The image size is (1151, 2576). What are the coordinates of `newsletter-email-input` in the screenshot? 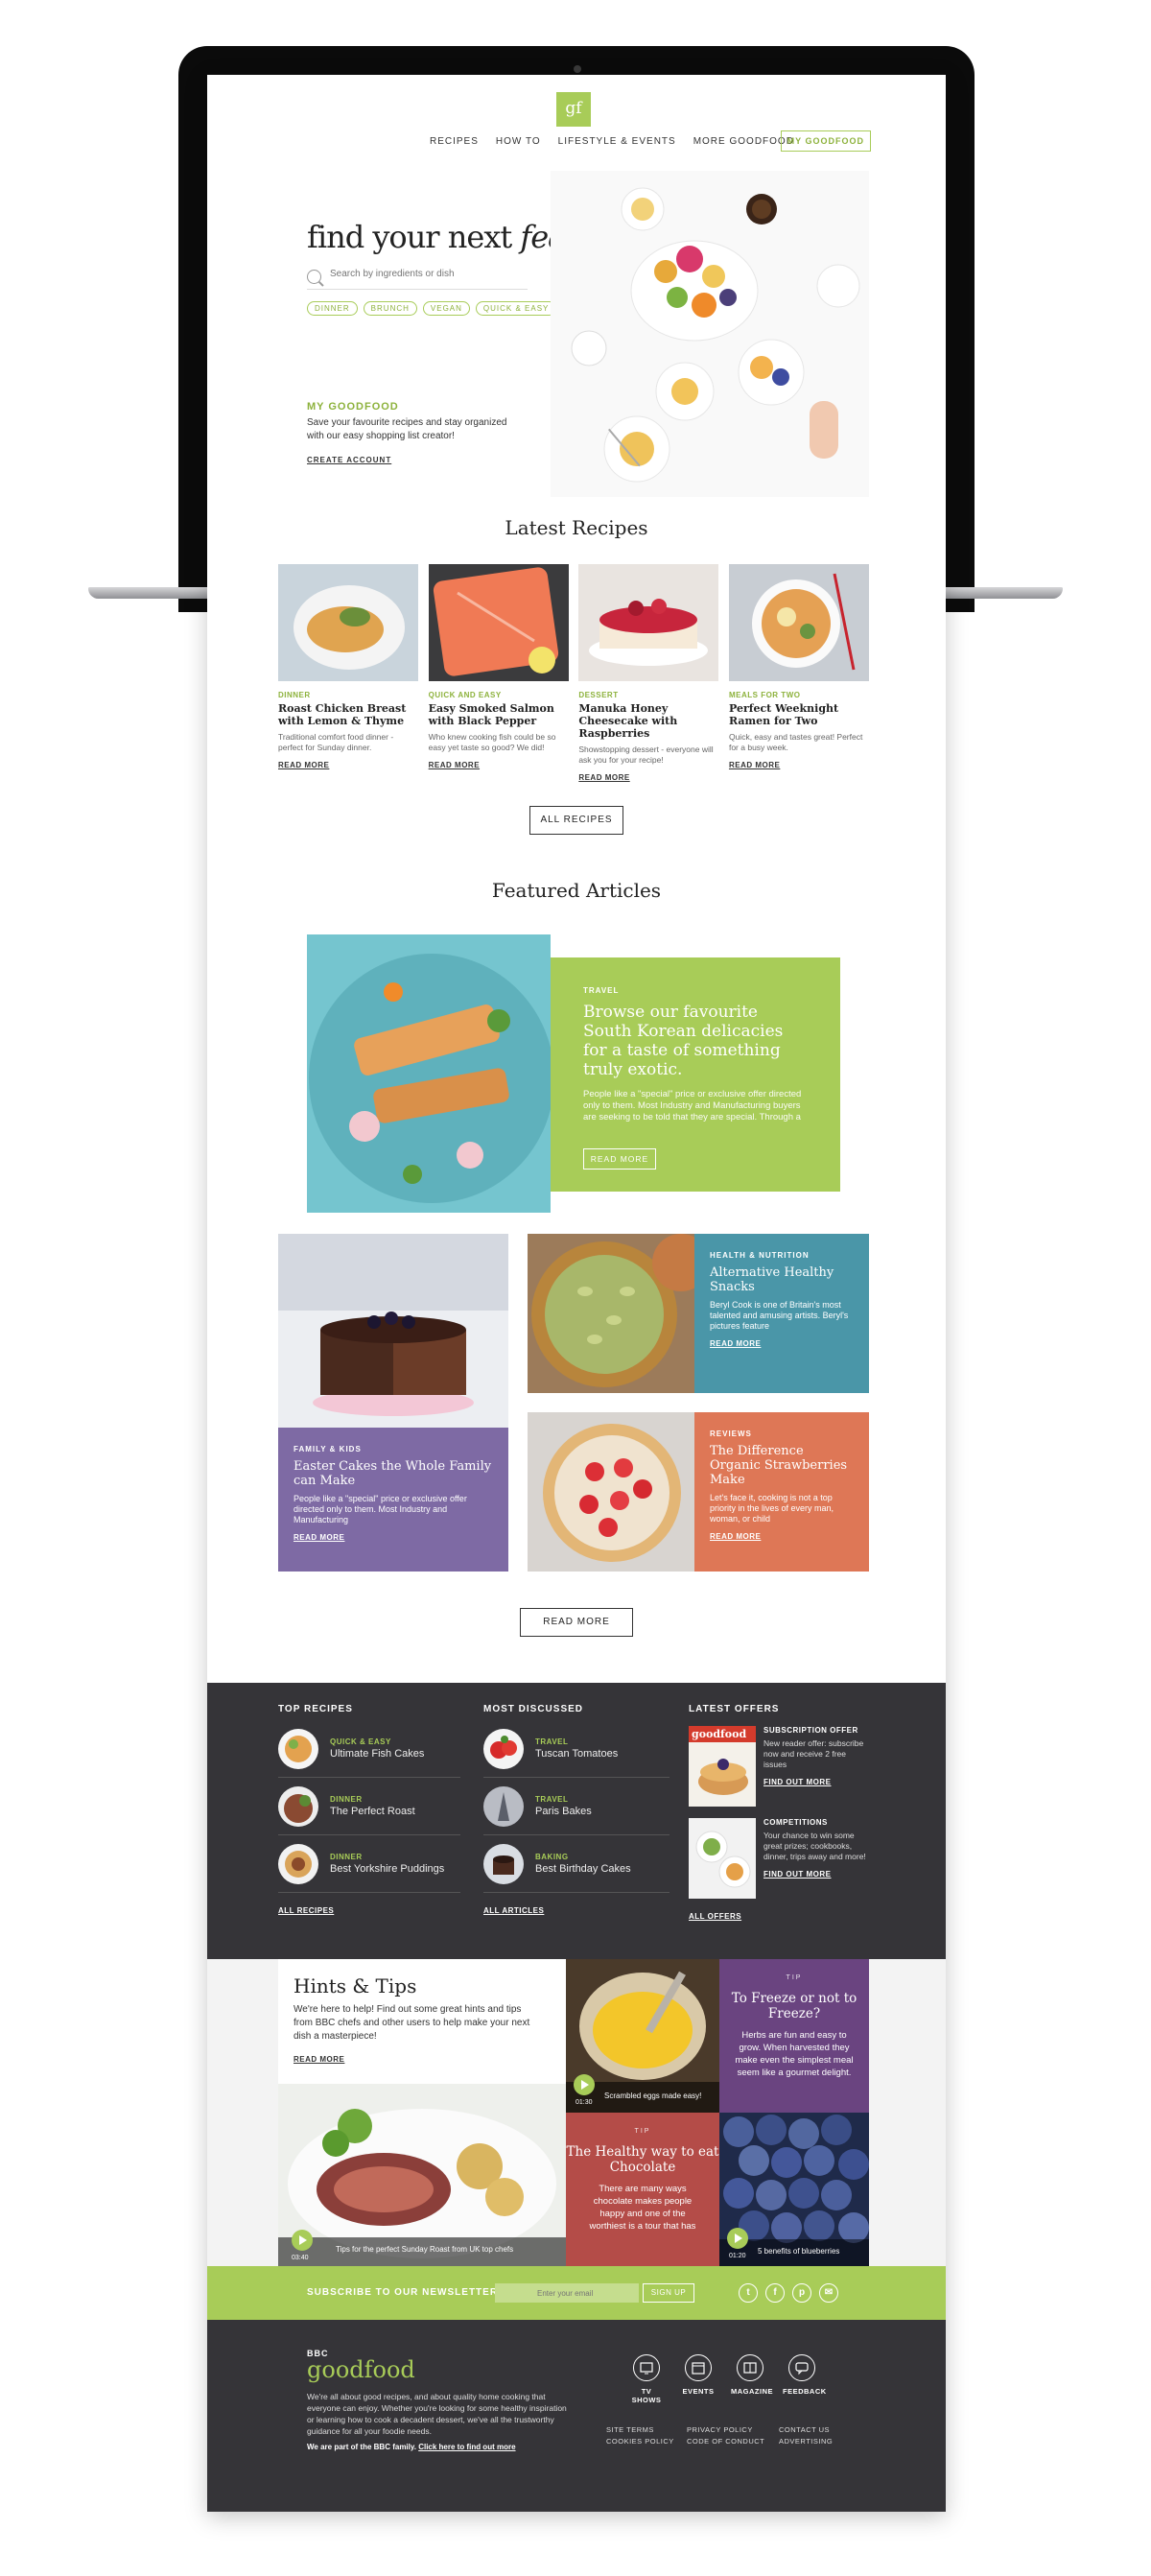 It's located at (567, 2293).